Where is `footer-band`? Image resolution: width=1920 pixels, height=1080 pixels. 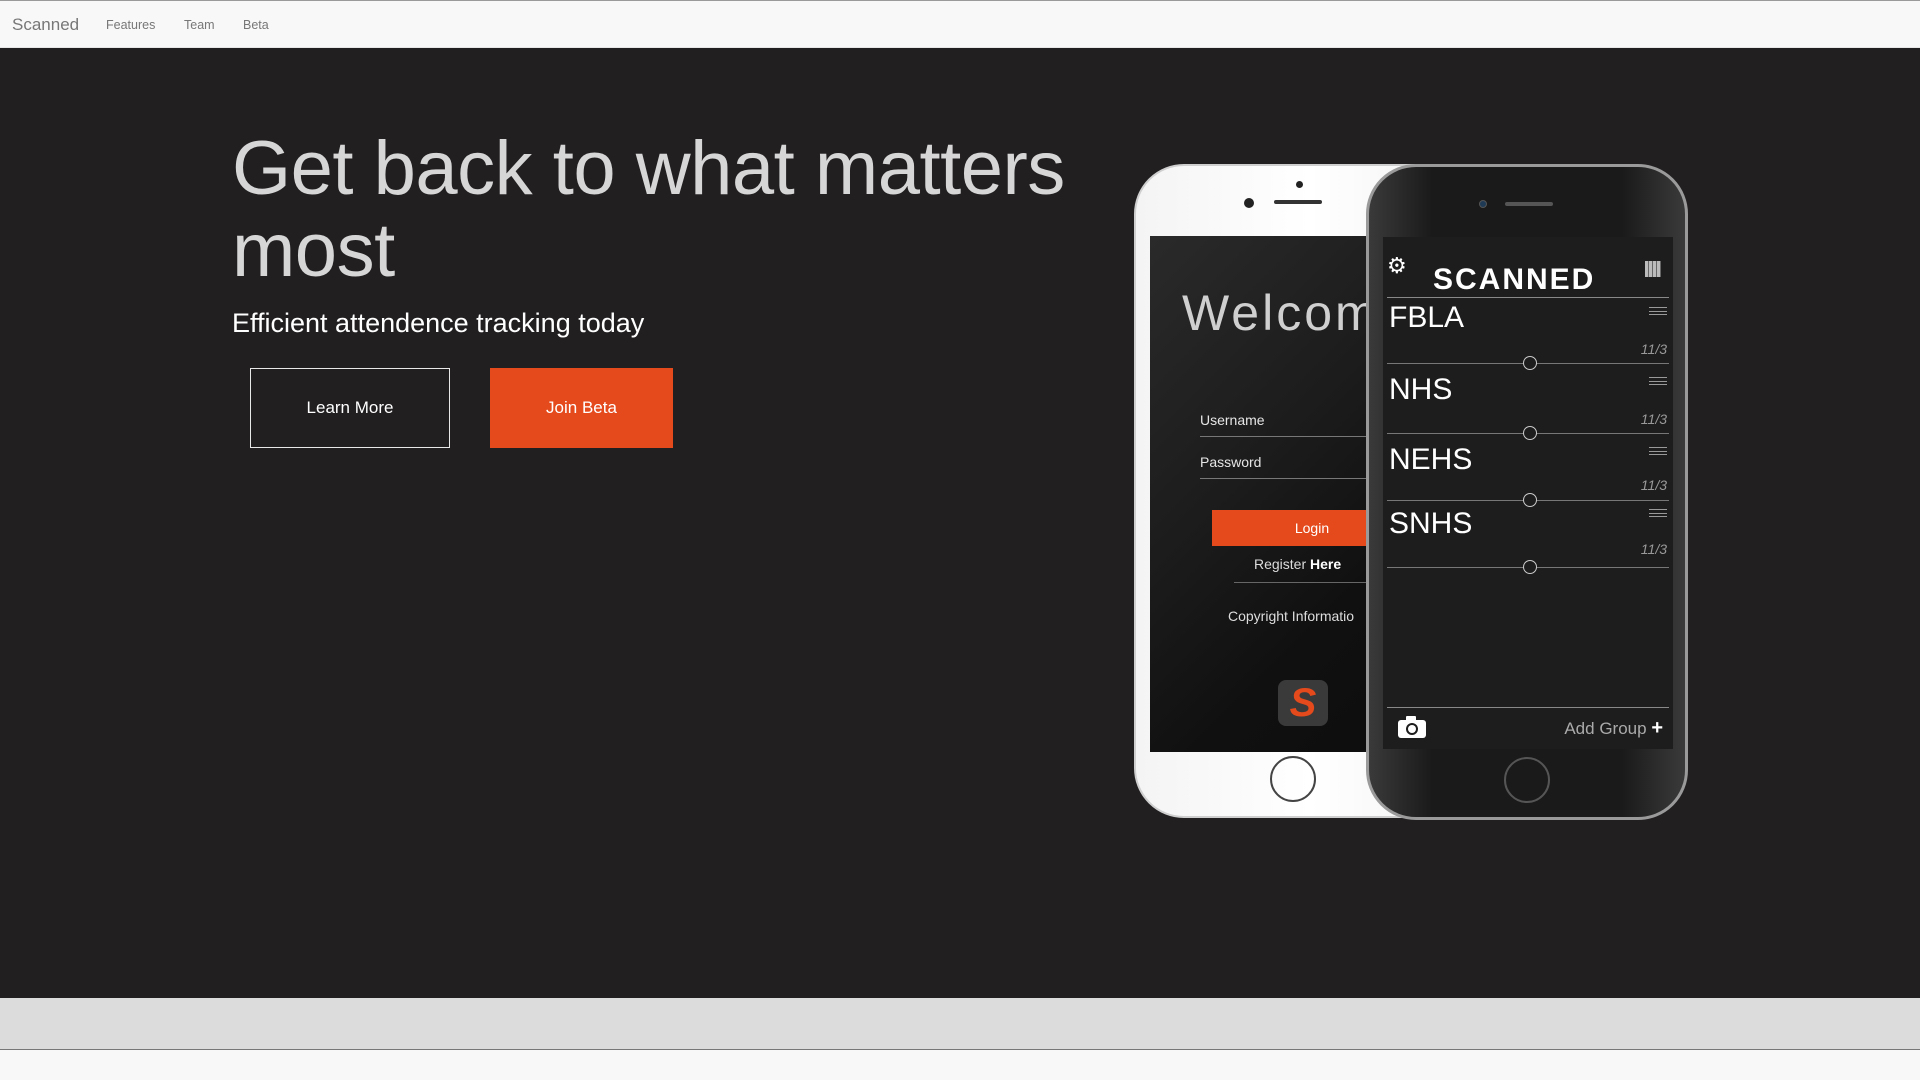 footer-band is located at coordinates (960, 1024).